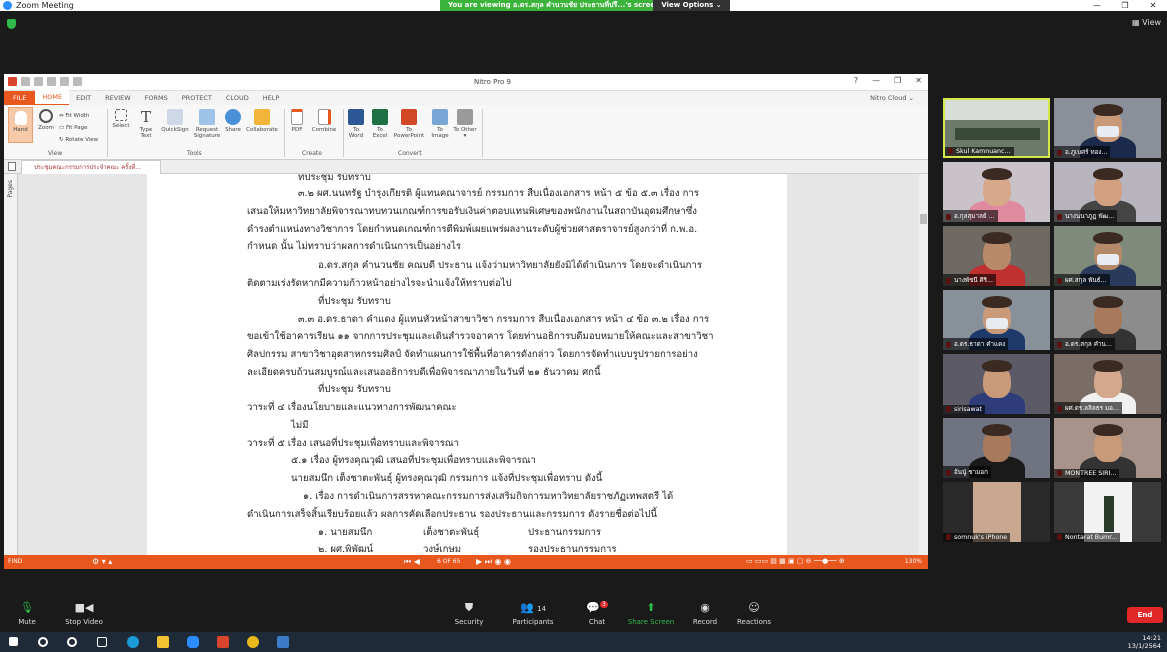  I want to click on nitro-close-button: ✕, so click(918, 80).